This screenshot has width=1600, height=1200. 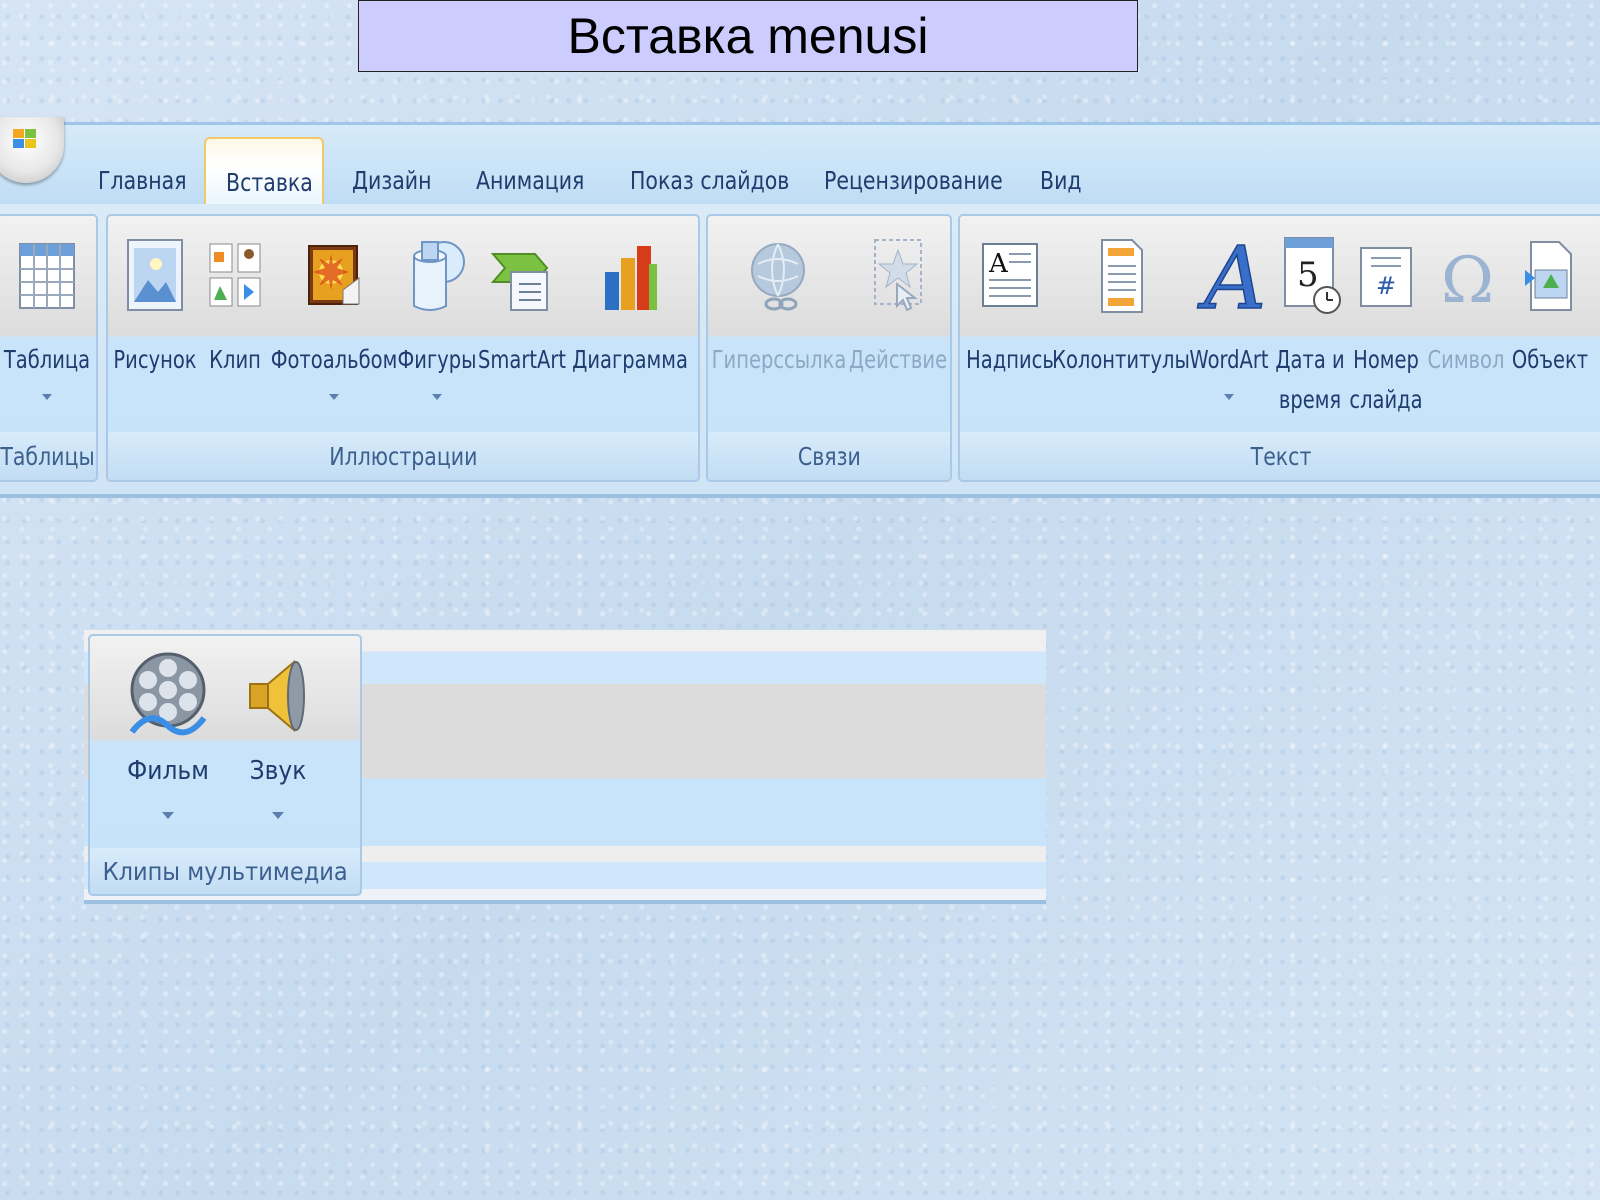 What do you see at coordinates (334, 359) in the screenshot?
I see `photo-album-button-label: Фотоальбом` at bounding box center [334, 359].